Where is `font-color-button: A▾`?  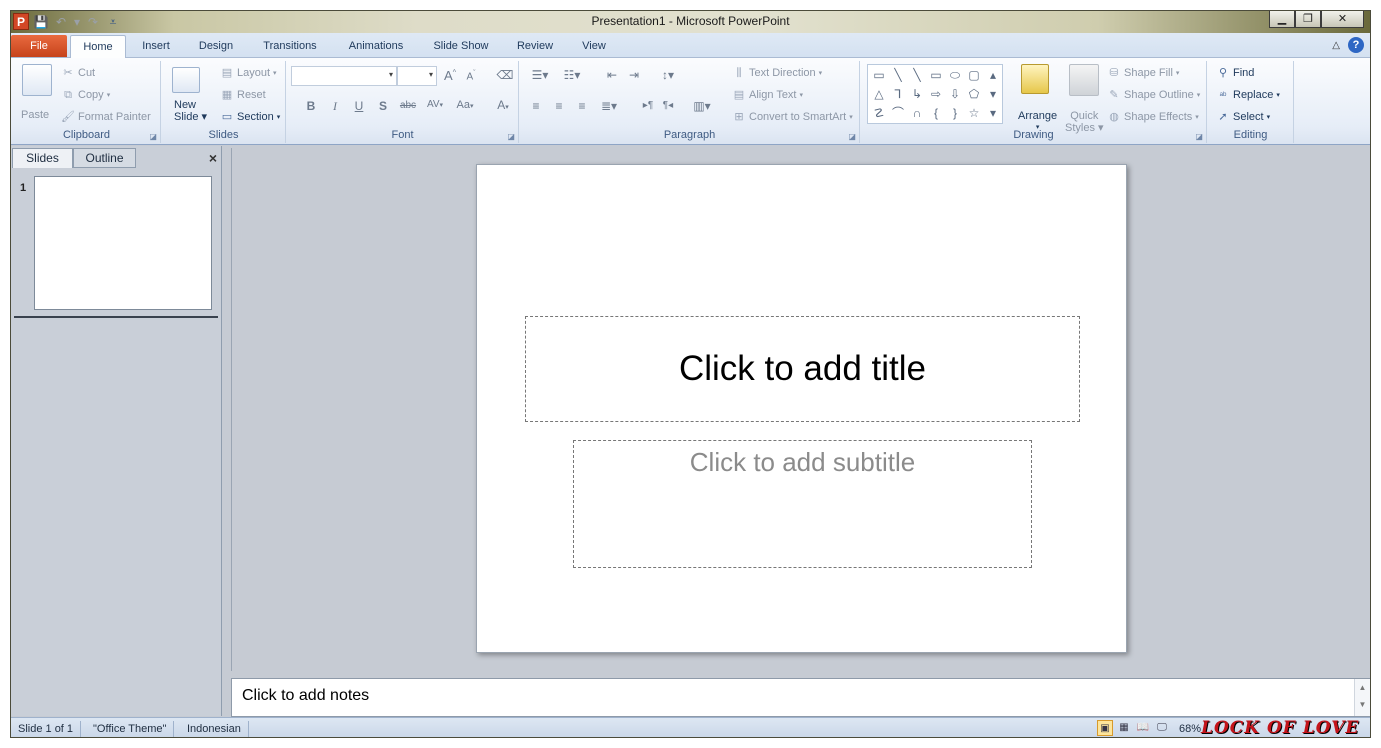 font-color-button: A▾ is located at coordinates (503, 105).